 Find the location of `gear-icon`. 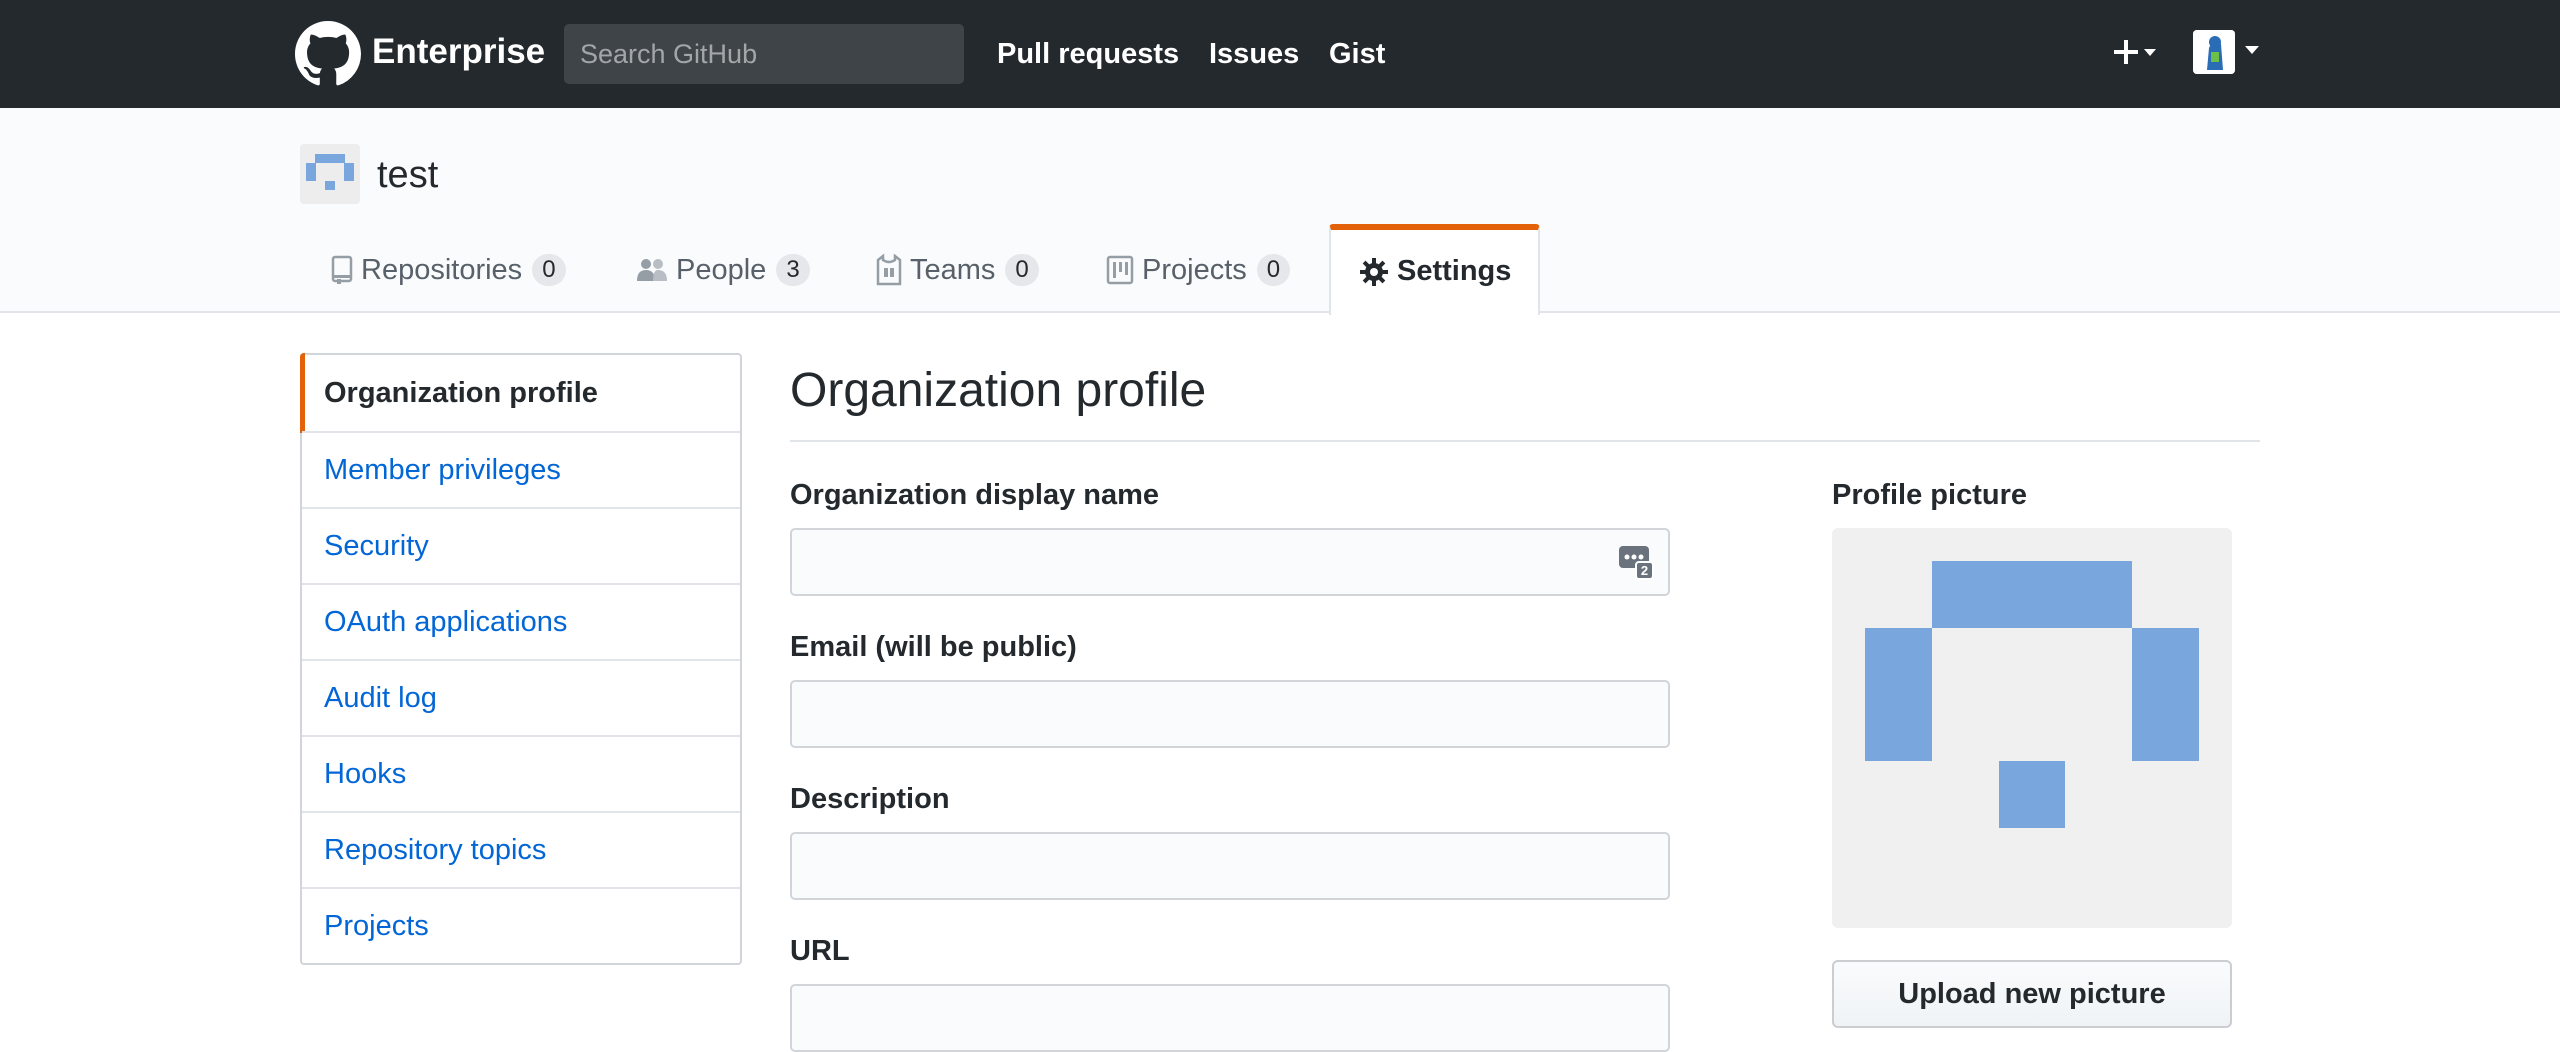

gear-icon is located at coordinates (1374, 271).